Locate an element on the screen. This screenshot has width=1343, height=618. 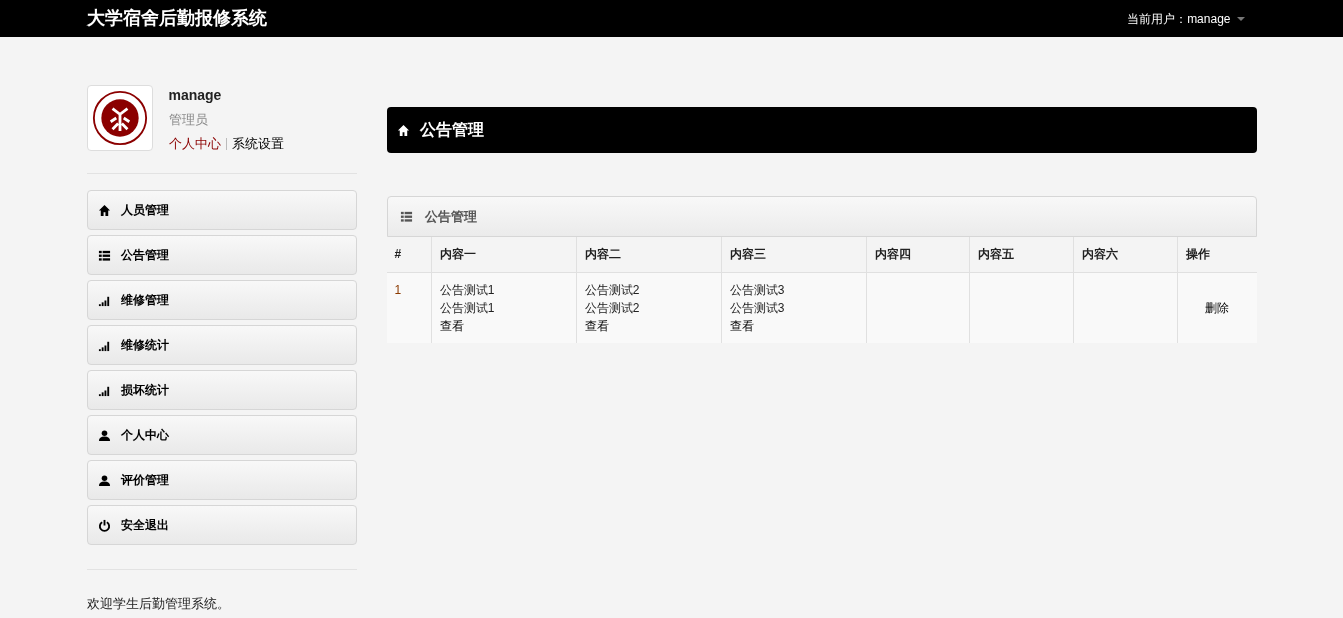
table-cell-text: 公告测试2 公告测试2 is located at coordinates (612, 299).